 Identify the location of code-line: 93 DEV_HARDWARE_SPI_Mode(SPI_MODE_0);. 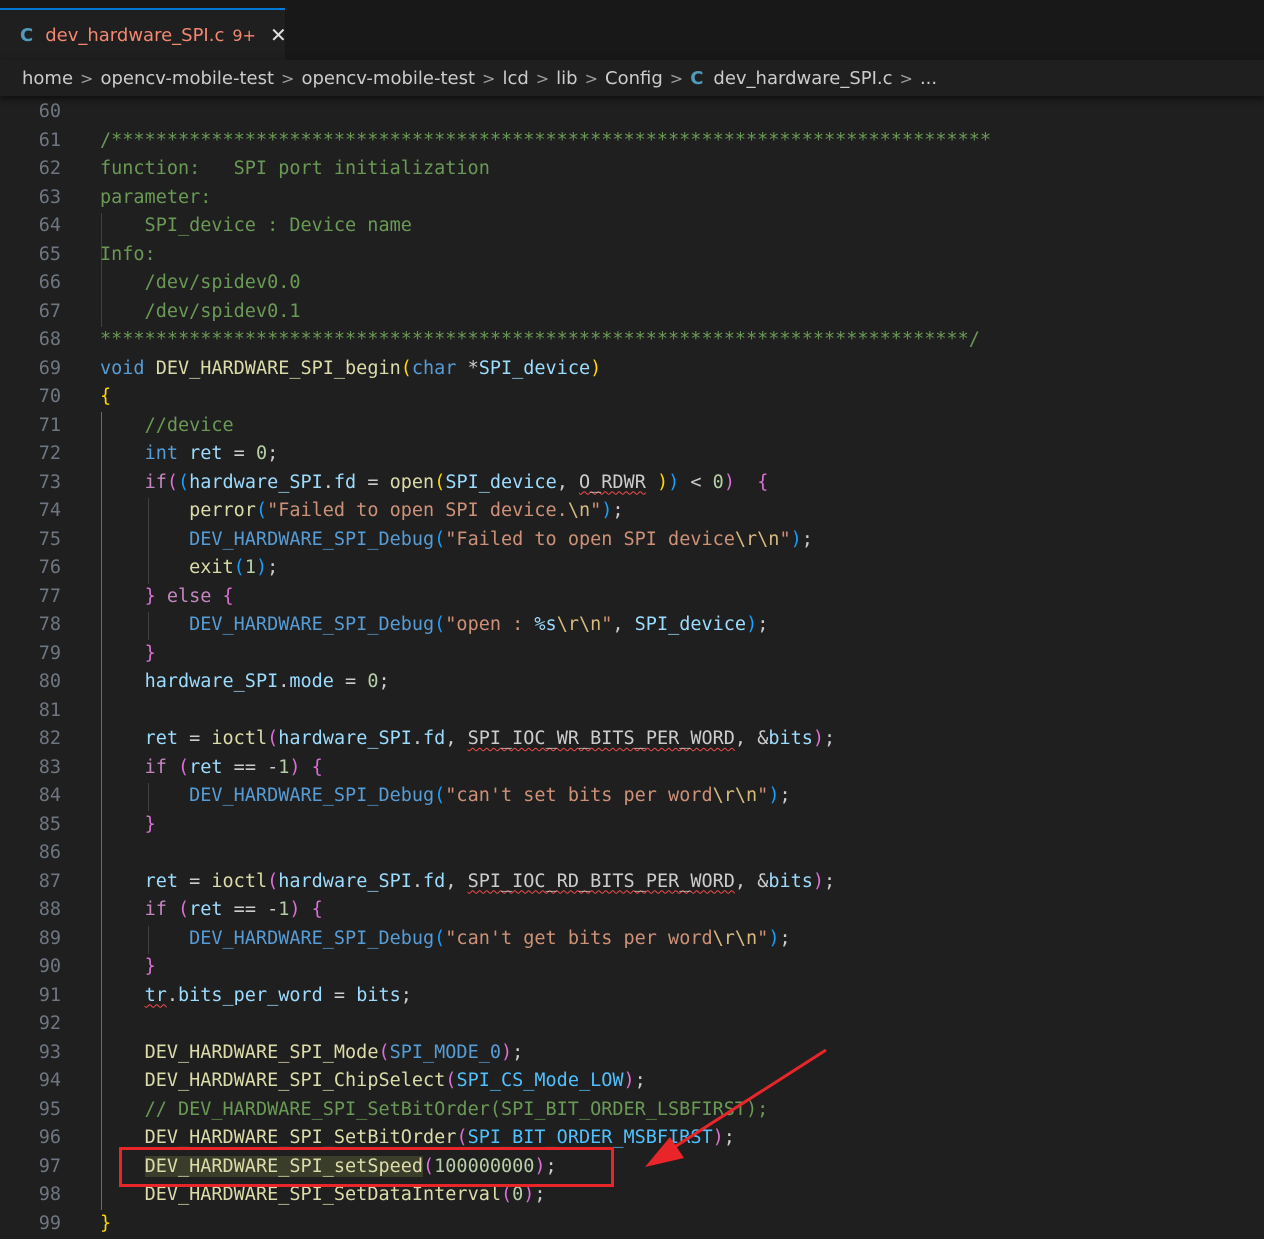
(632, 1053).